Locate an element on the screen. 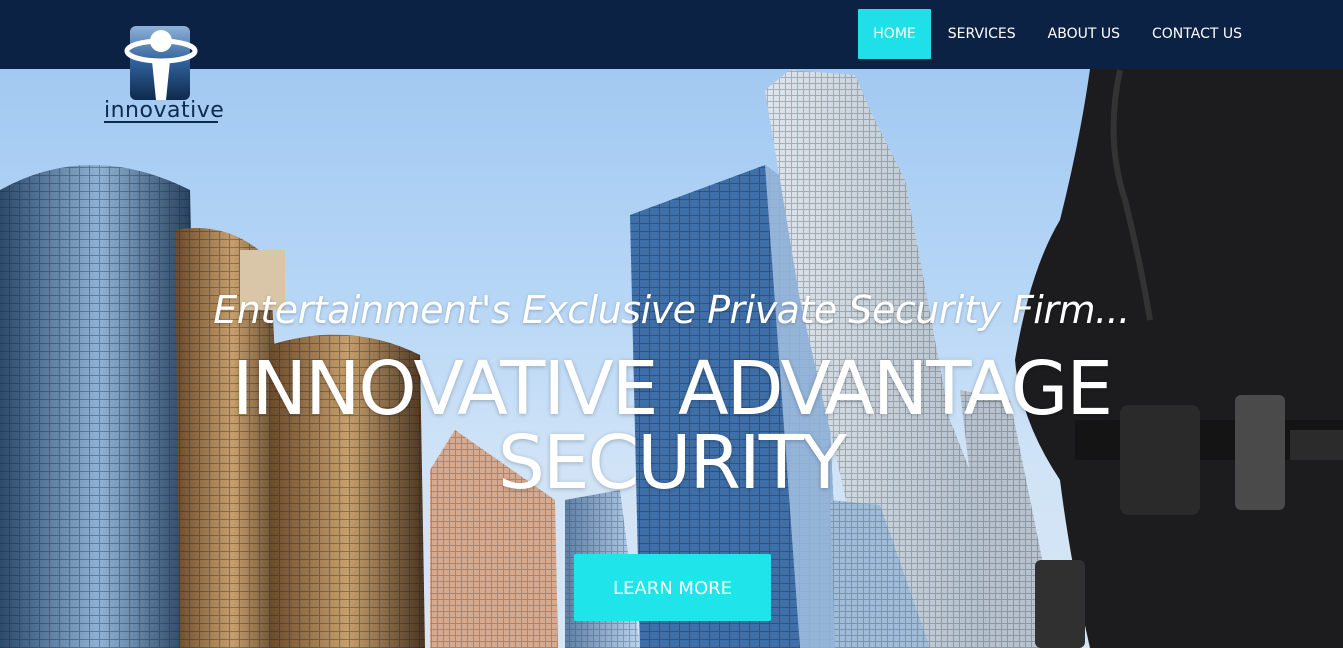  brand-logo: innovative is located at coordinates (162, 74).